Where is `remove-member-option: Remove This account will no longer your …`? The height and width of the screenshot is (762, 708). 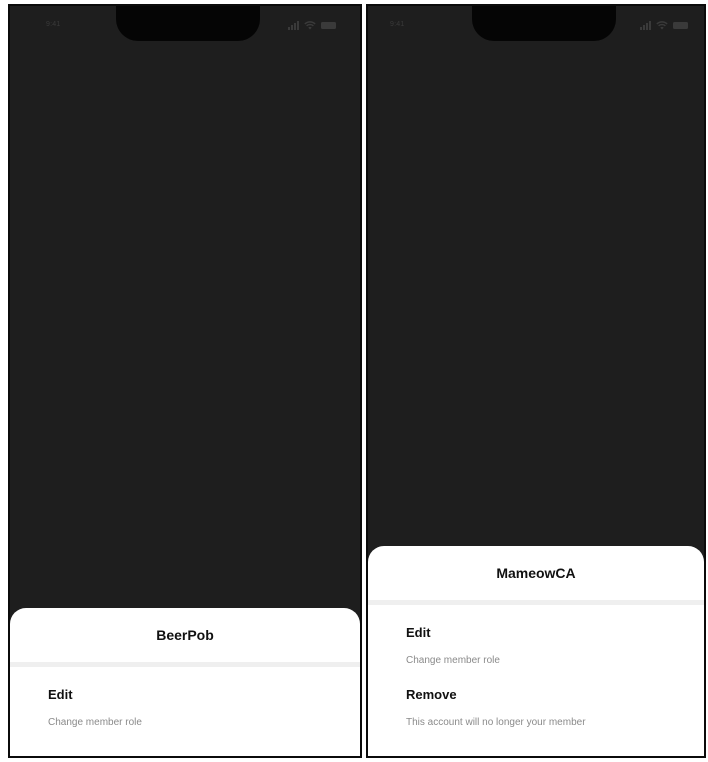
remove-member-option: Remove This account will no longer your … is located at coordinates (536, 708).